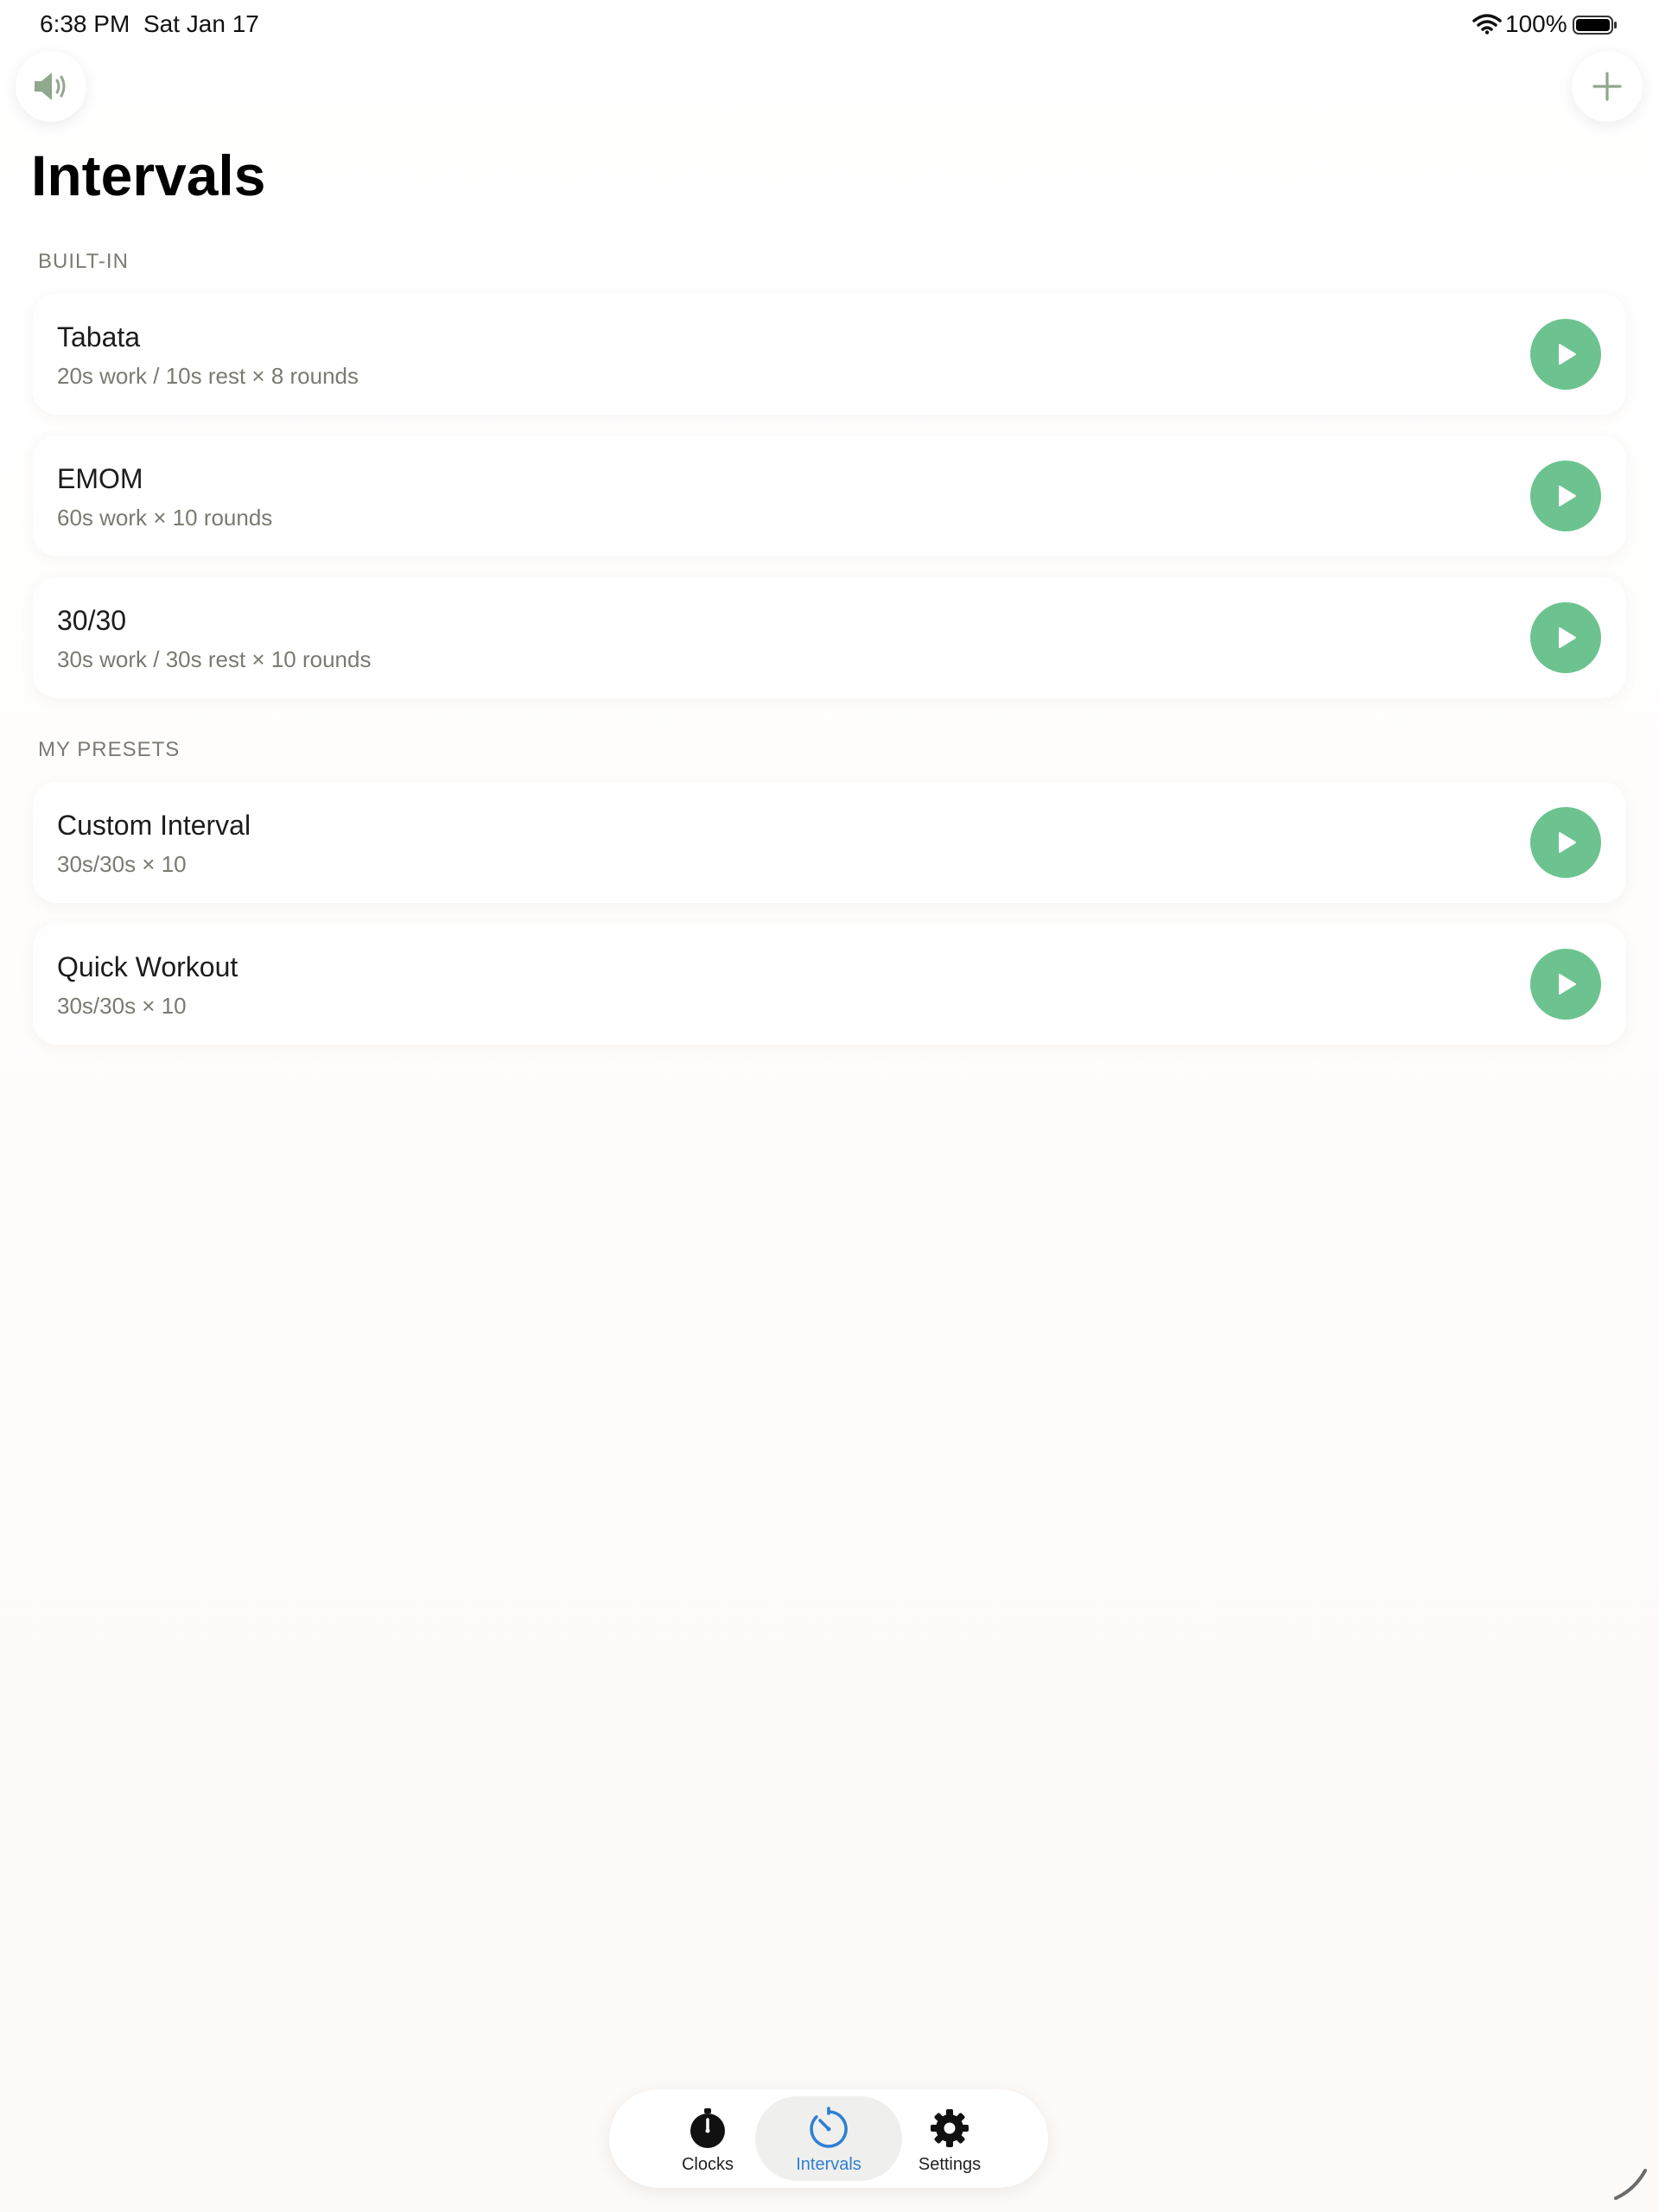  I want to click on tab-bar: Clocks Intervals Settings, so click(828, 2138).